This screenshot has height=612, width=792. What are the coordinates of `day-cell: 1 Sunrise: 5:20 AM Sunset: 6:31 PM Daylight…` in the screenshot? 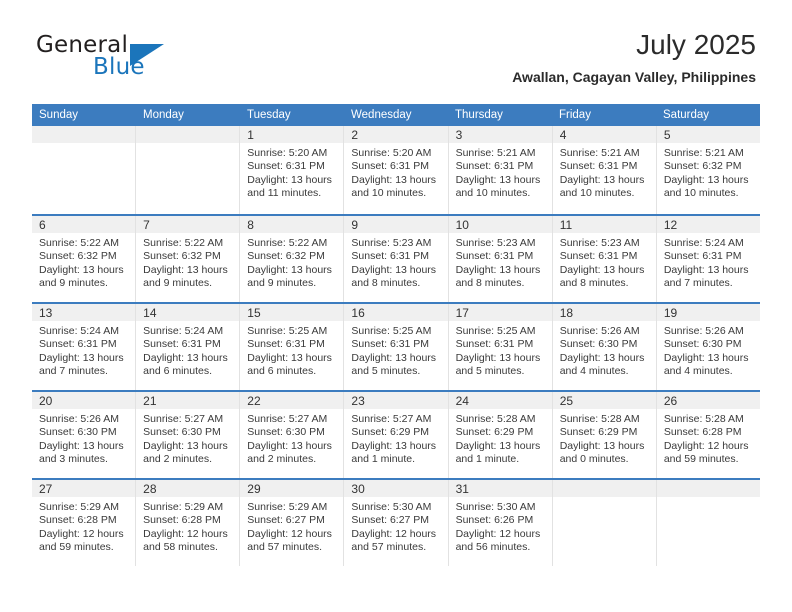 It's located at (292, 170).